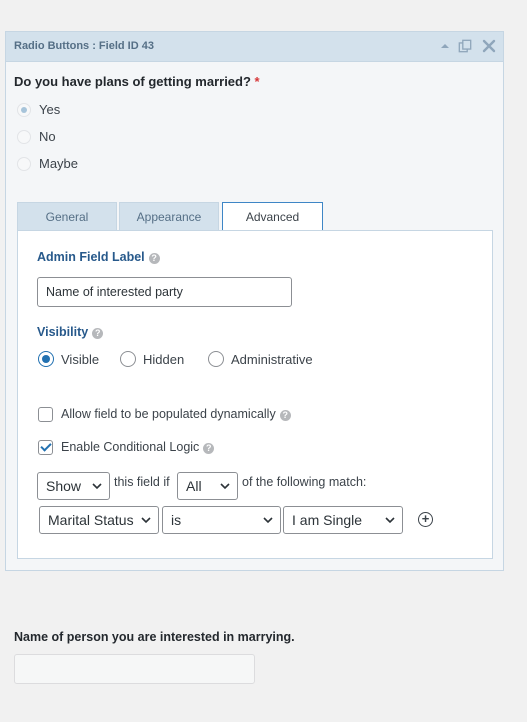  I want to click on visibility-radio-visible, so click(46, 359).